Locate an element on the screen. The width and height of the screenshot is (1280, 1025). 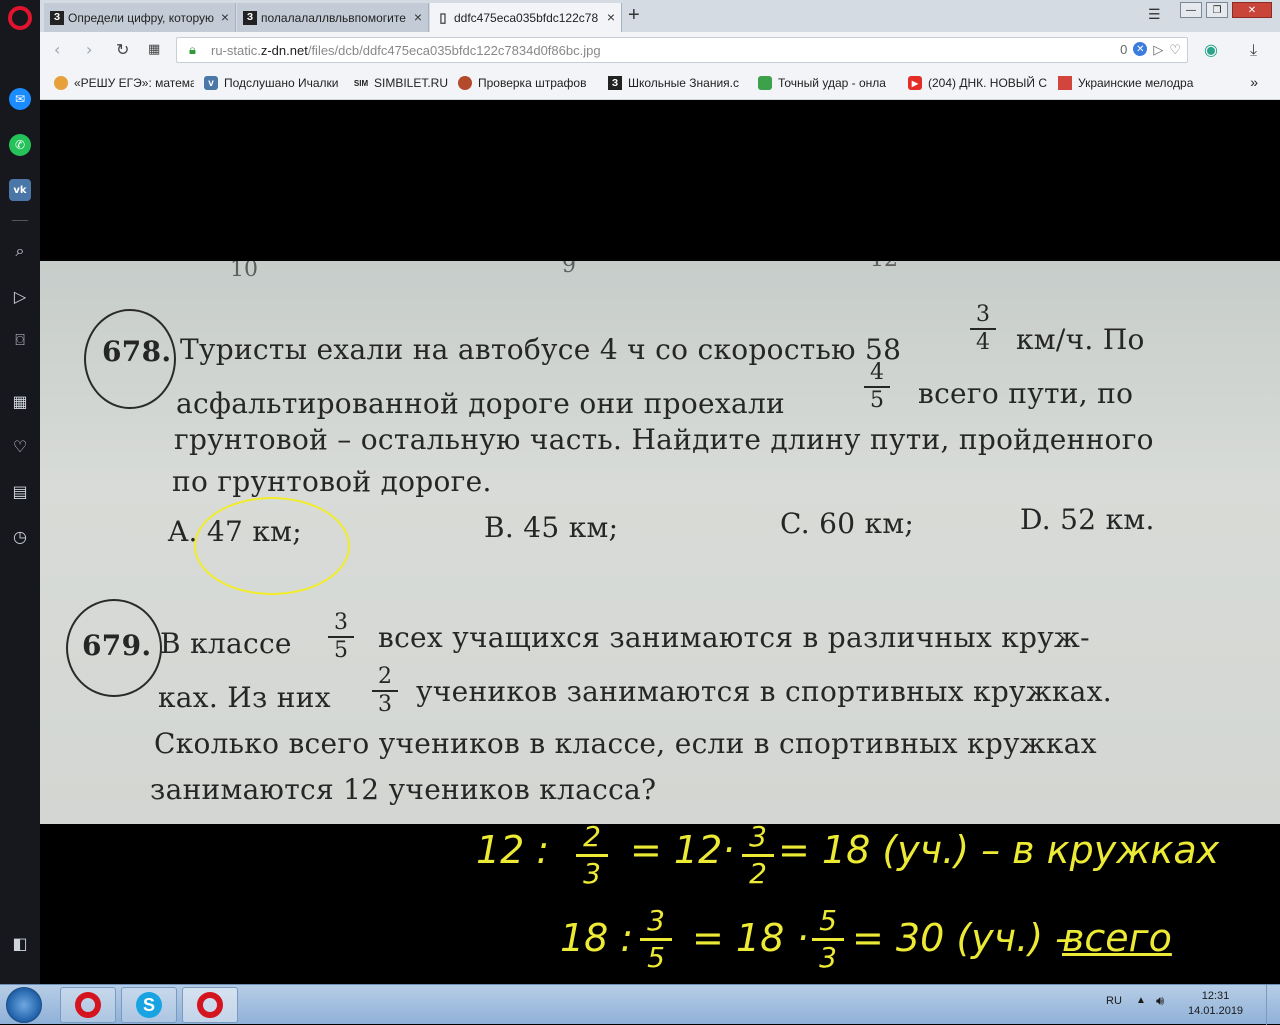
answer-highlight-circle is located at coordinates (272, 546).